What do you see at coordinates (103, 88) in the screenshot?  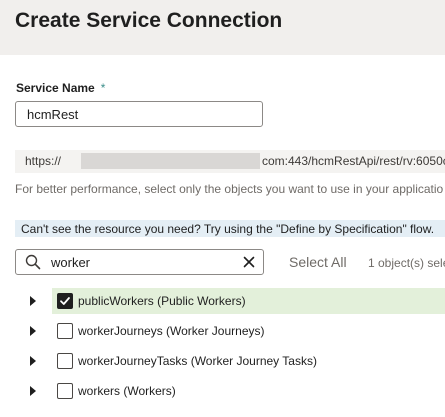 I see `required-marker: *` at bounding box center [103, 88].